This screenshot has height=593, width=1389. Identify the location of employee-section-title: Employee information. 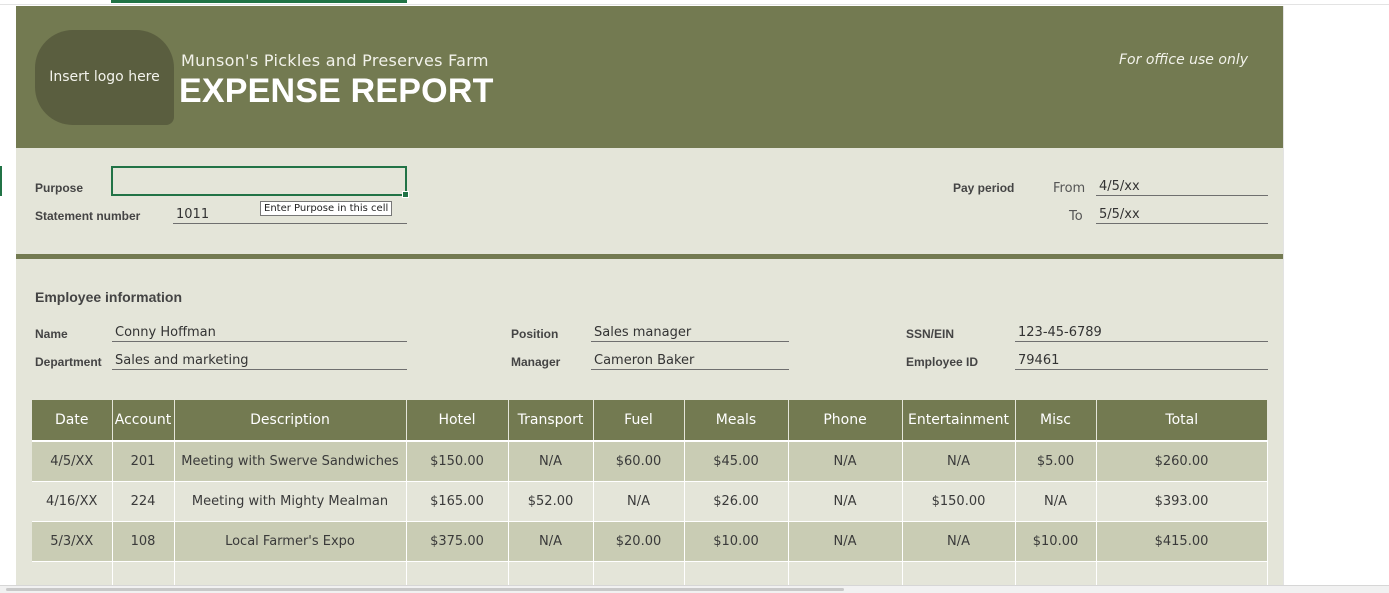
(109, 297).